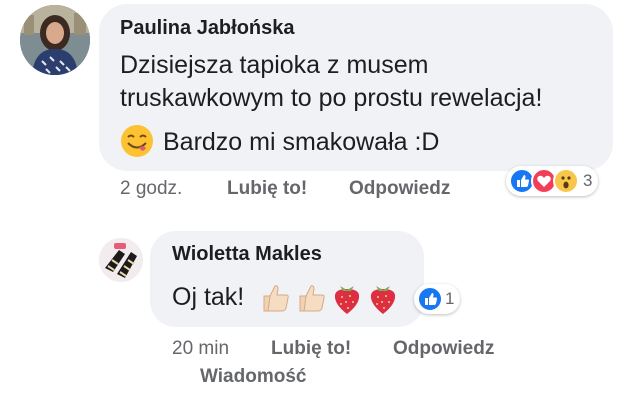 This screenshot has height=410, width=640. What do you see at coordinates (588, 180) in the screenshot?
I see `reaction-count: 3` at bounding box center [588, 180].